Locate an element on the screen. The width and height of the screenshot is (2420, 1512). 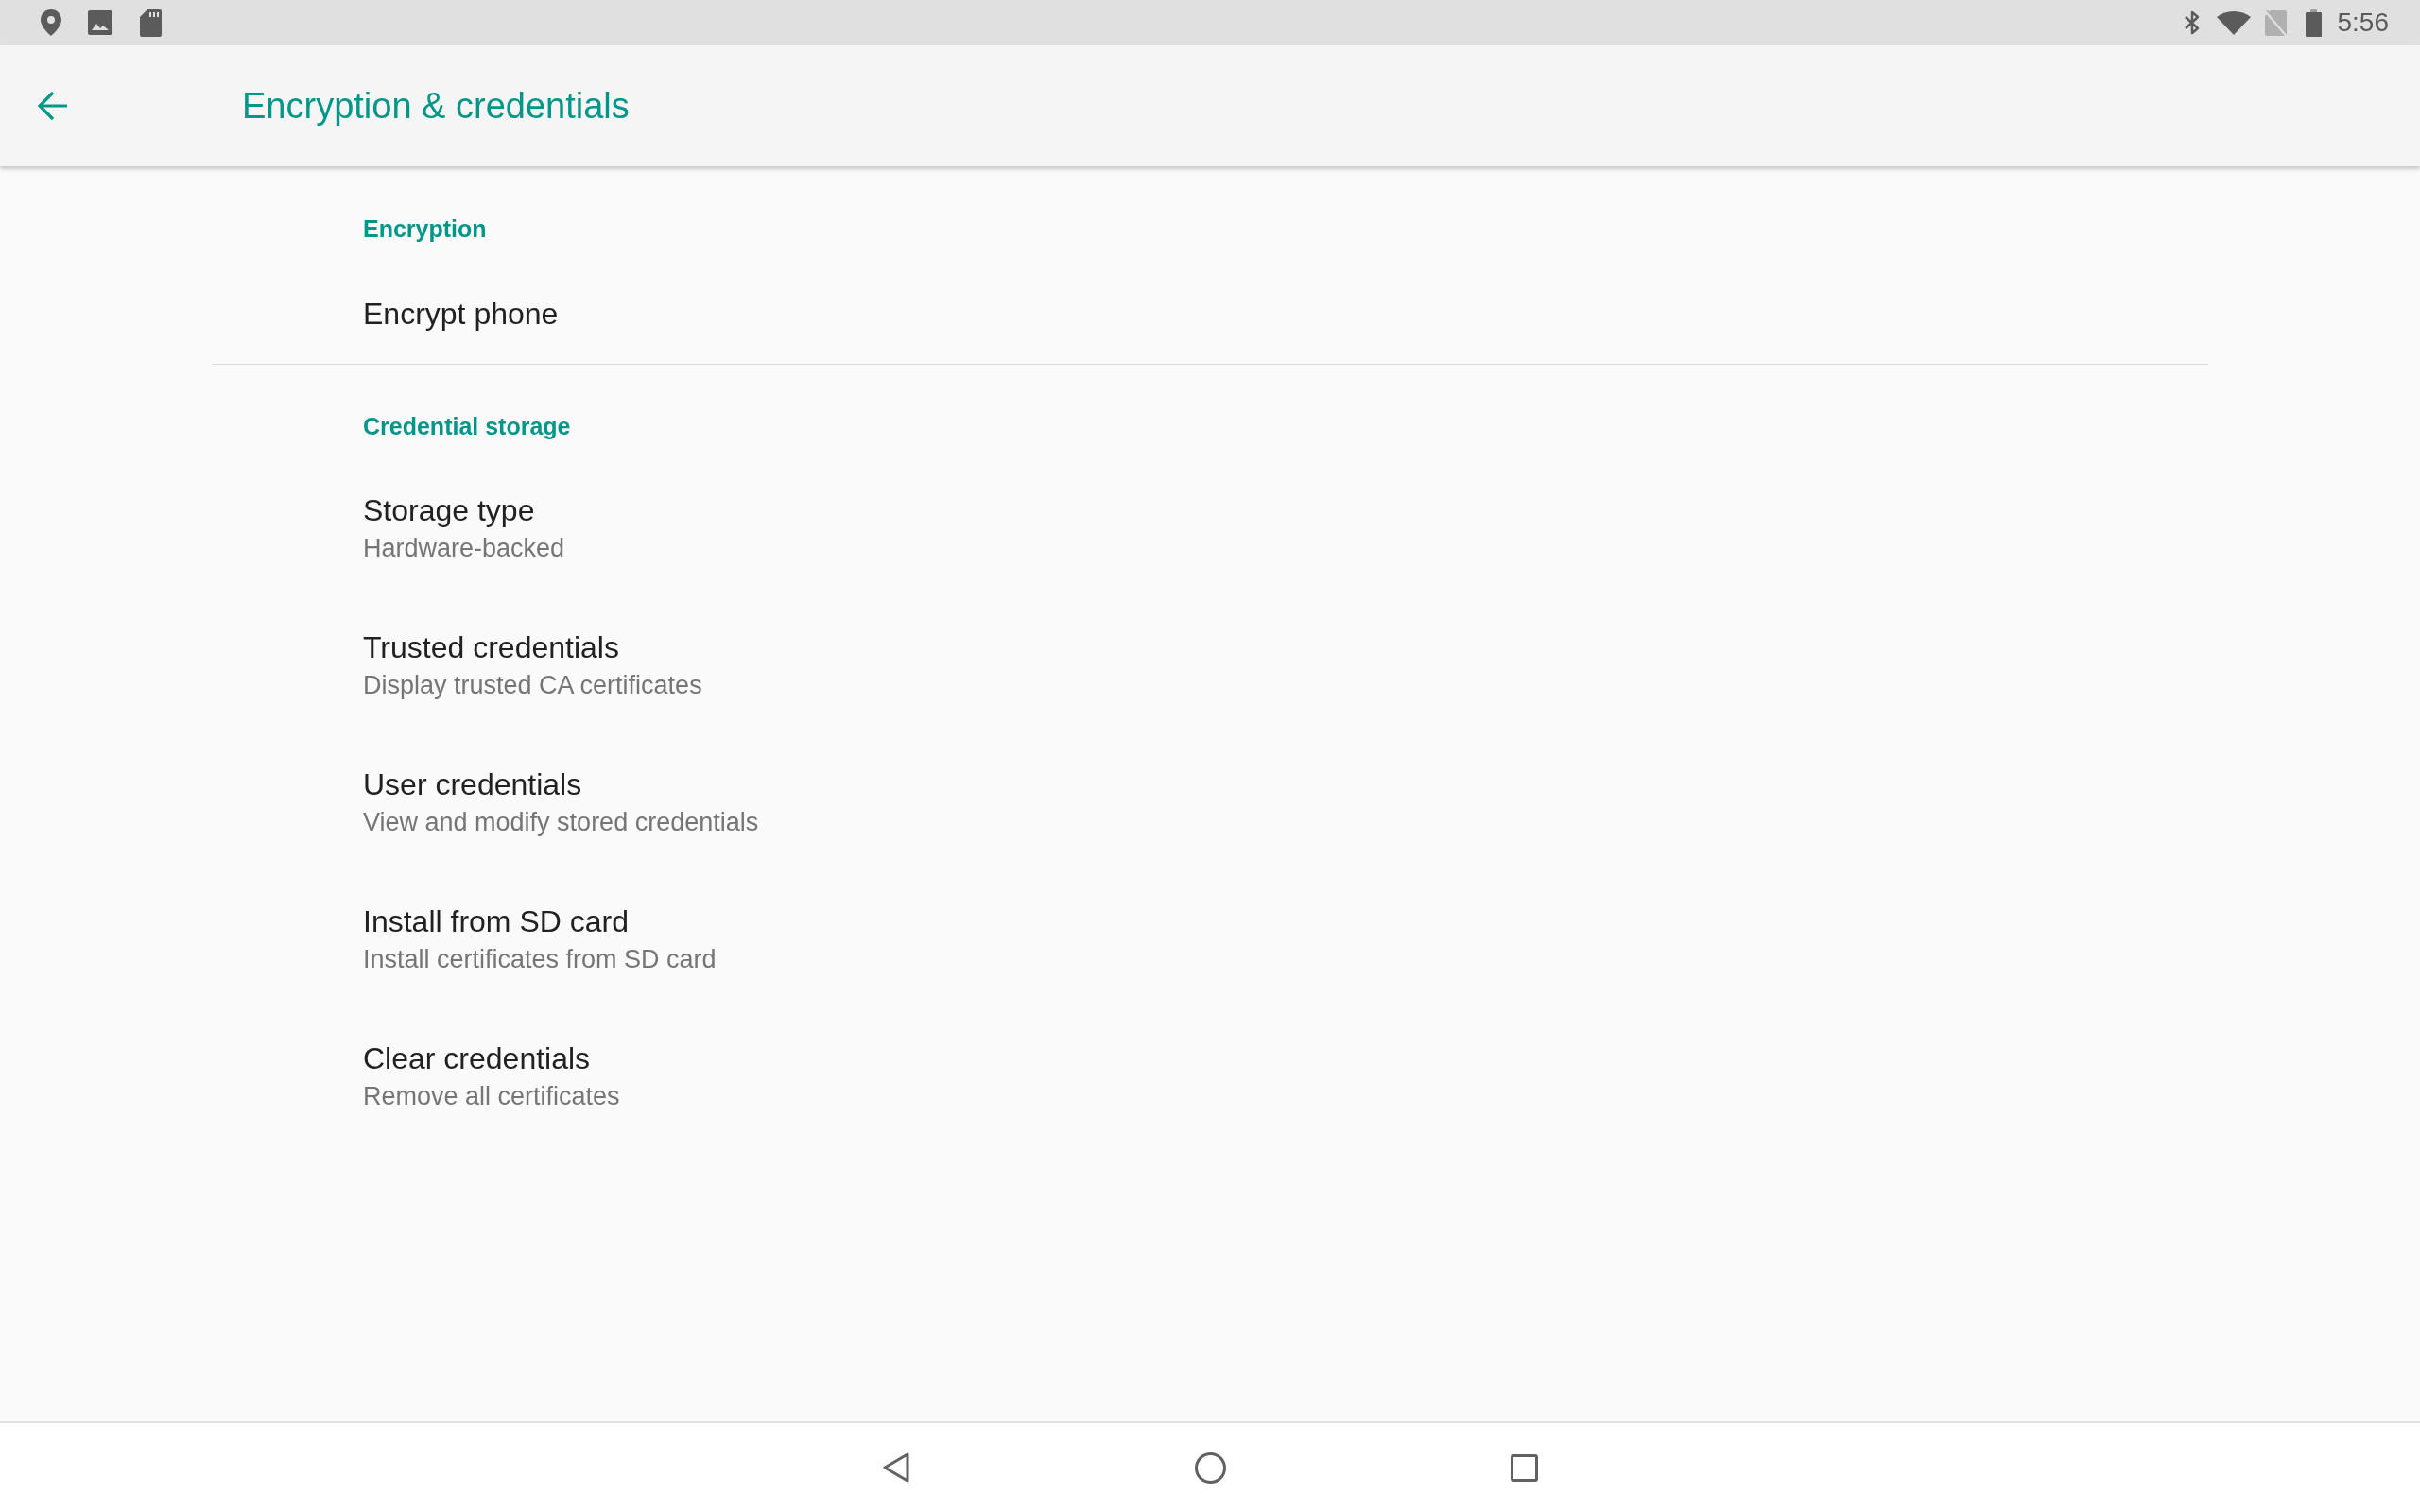
setting-summary: Display trusted CA certificates is located at coordinates (532, 685).